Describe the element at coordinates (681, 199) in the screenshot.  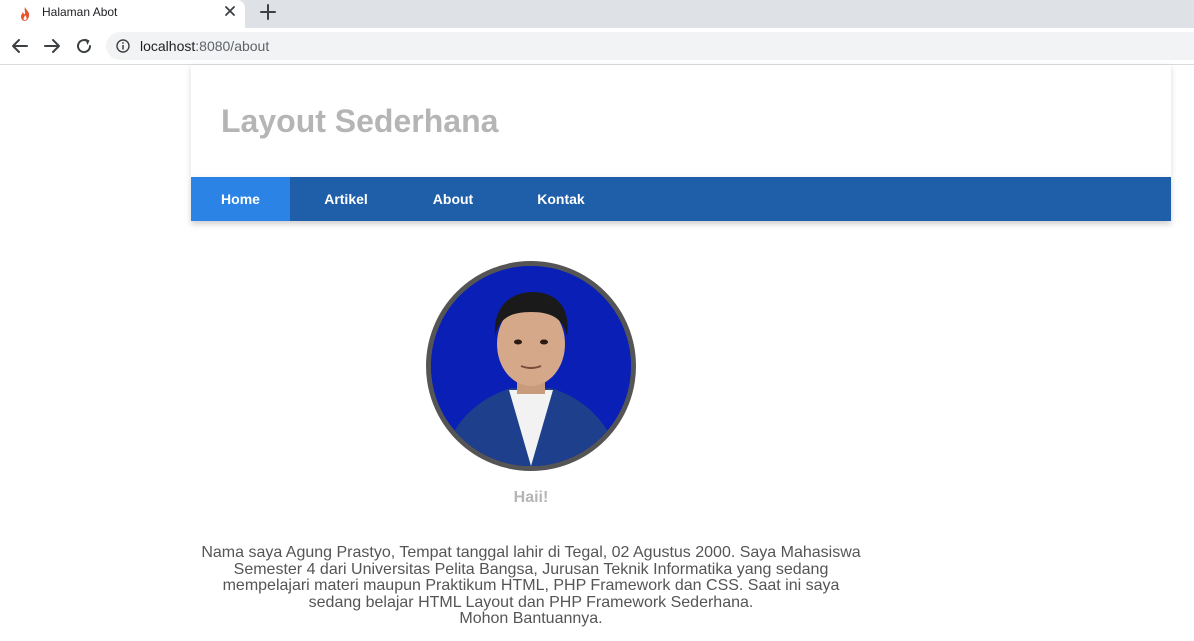
I see `main-navbar: Home Artikel About Kontak` at that location.